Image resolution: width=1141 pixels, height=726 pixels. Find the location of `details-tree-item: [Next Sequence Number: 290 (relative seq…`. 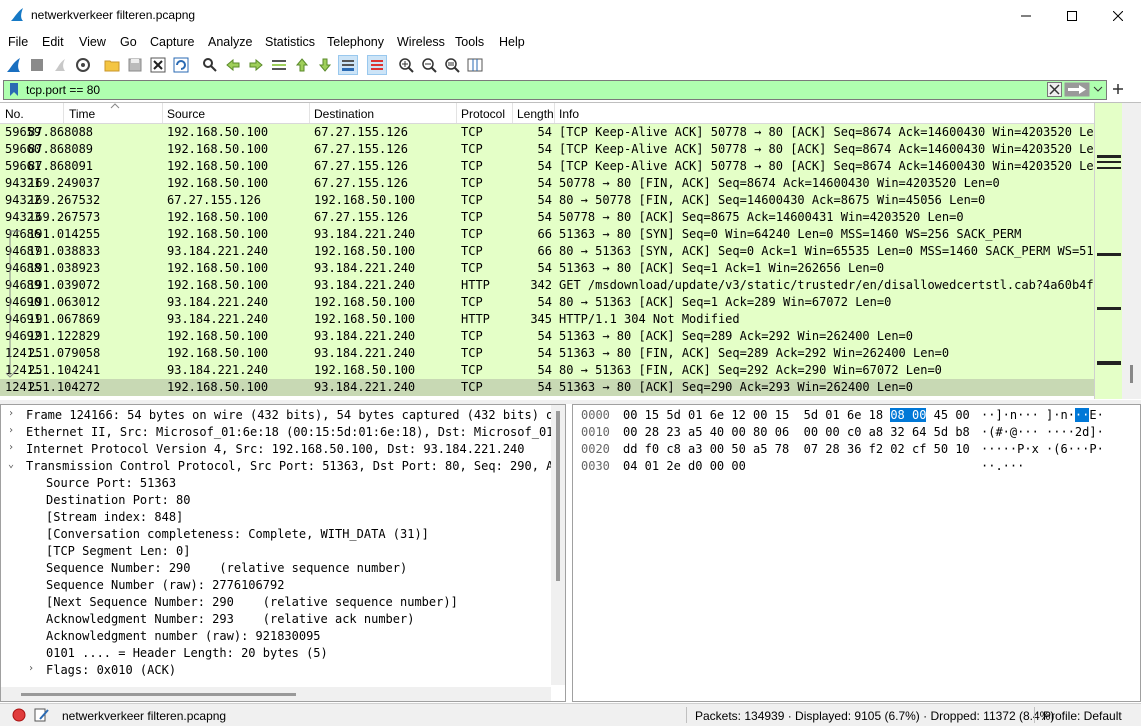

details-tree-item: [Next Sequence Number: 290 (relative seq… is located at coordinates (279, 602).